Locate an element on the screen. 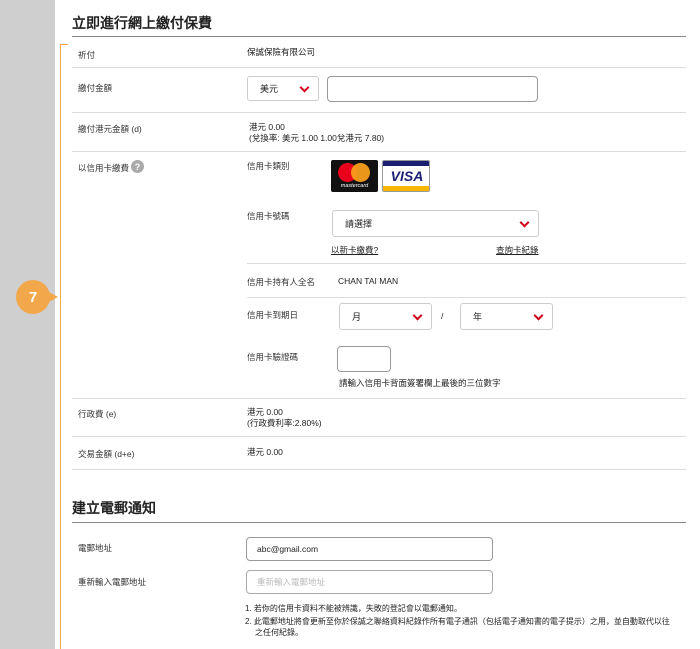 This screenshot has width=700, height=649. payment-section-title: 立即進行網上繳付保費 is located at coordinates (142, 23).